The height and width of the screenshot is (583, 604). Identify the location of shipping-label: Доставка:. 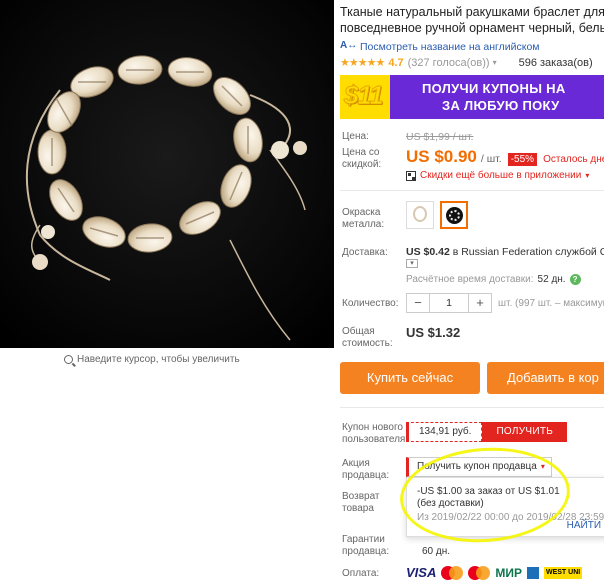
(365, 252).